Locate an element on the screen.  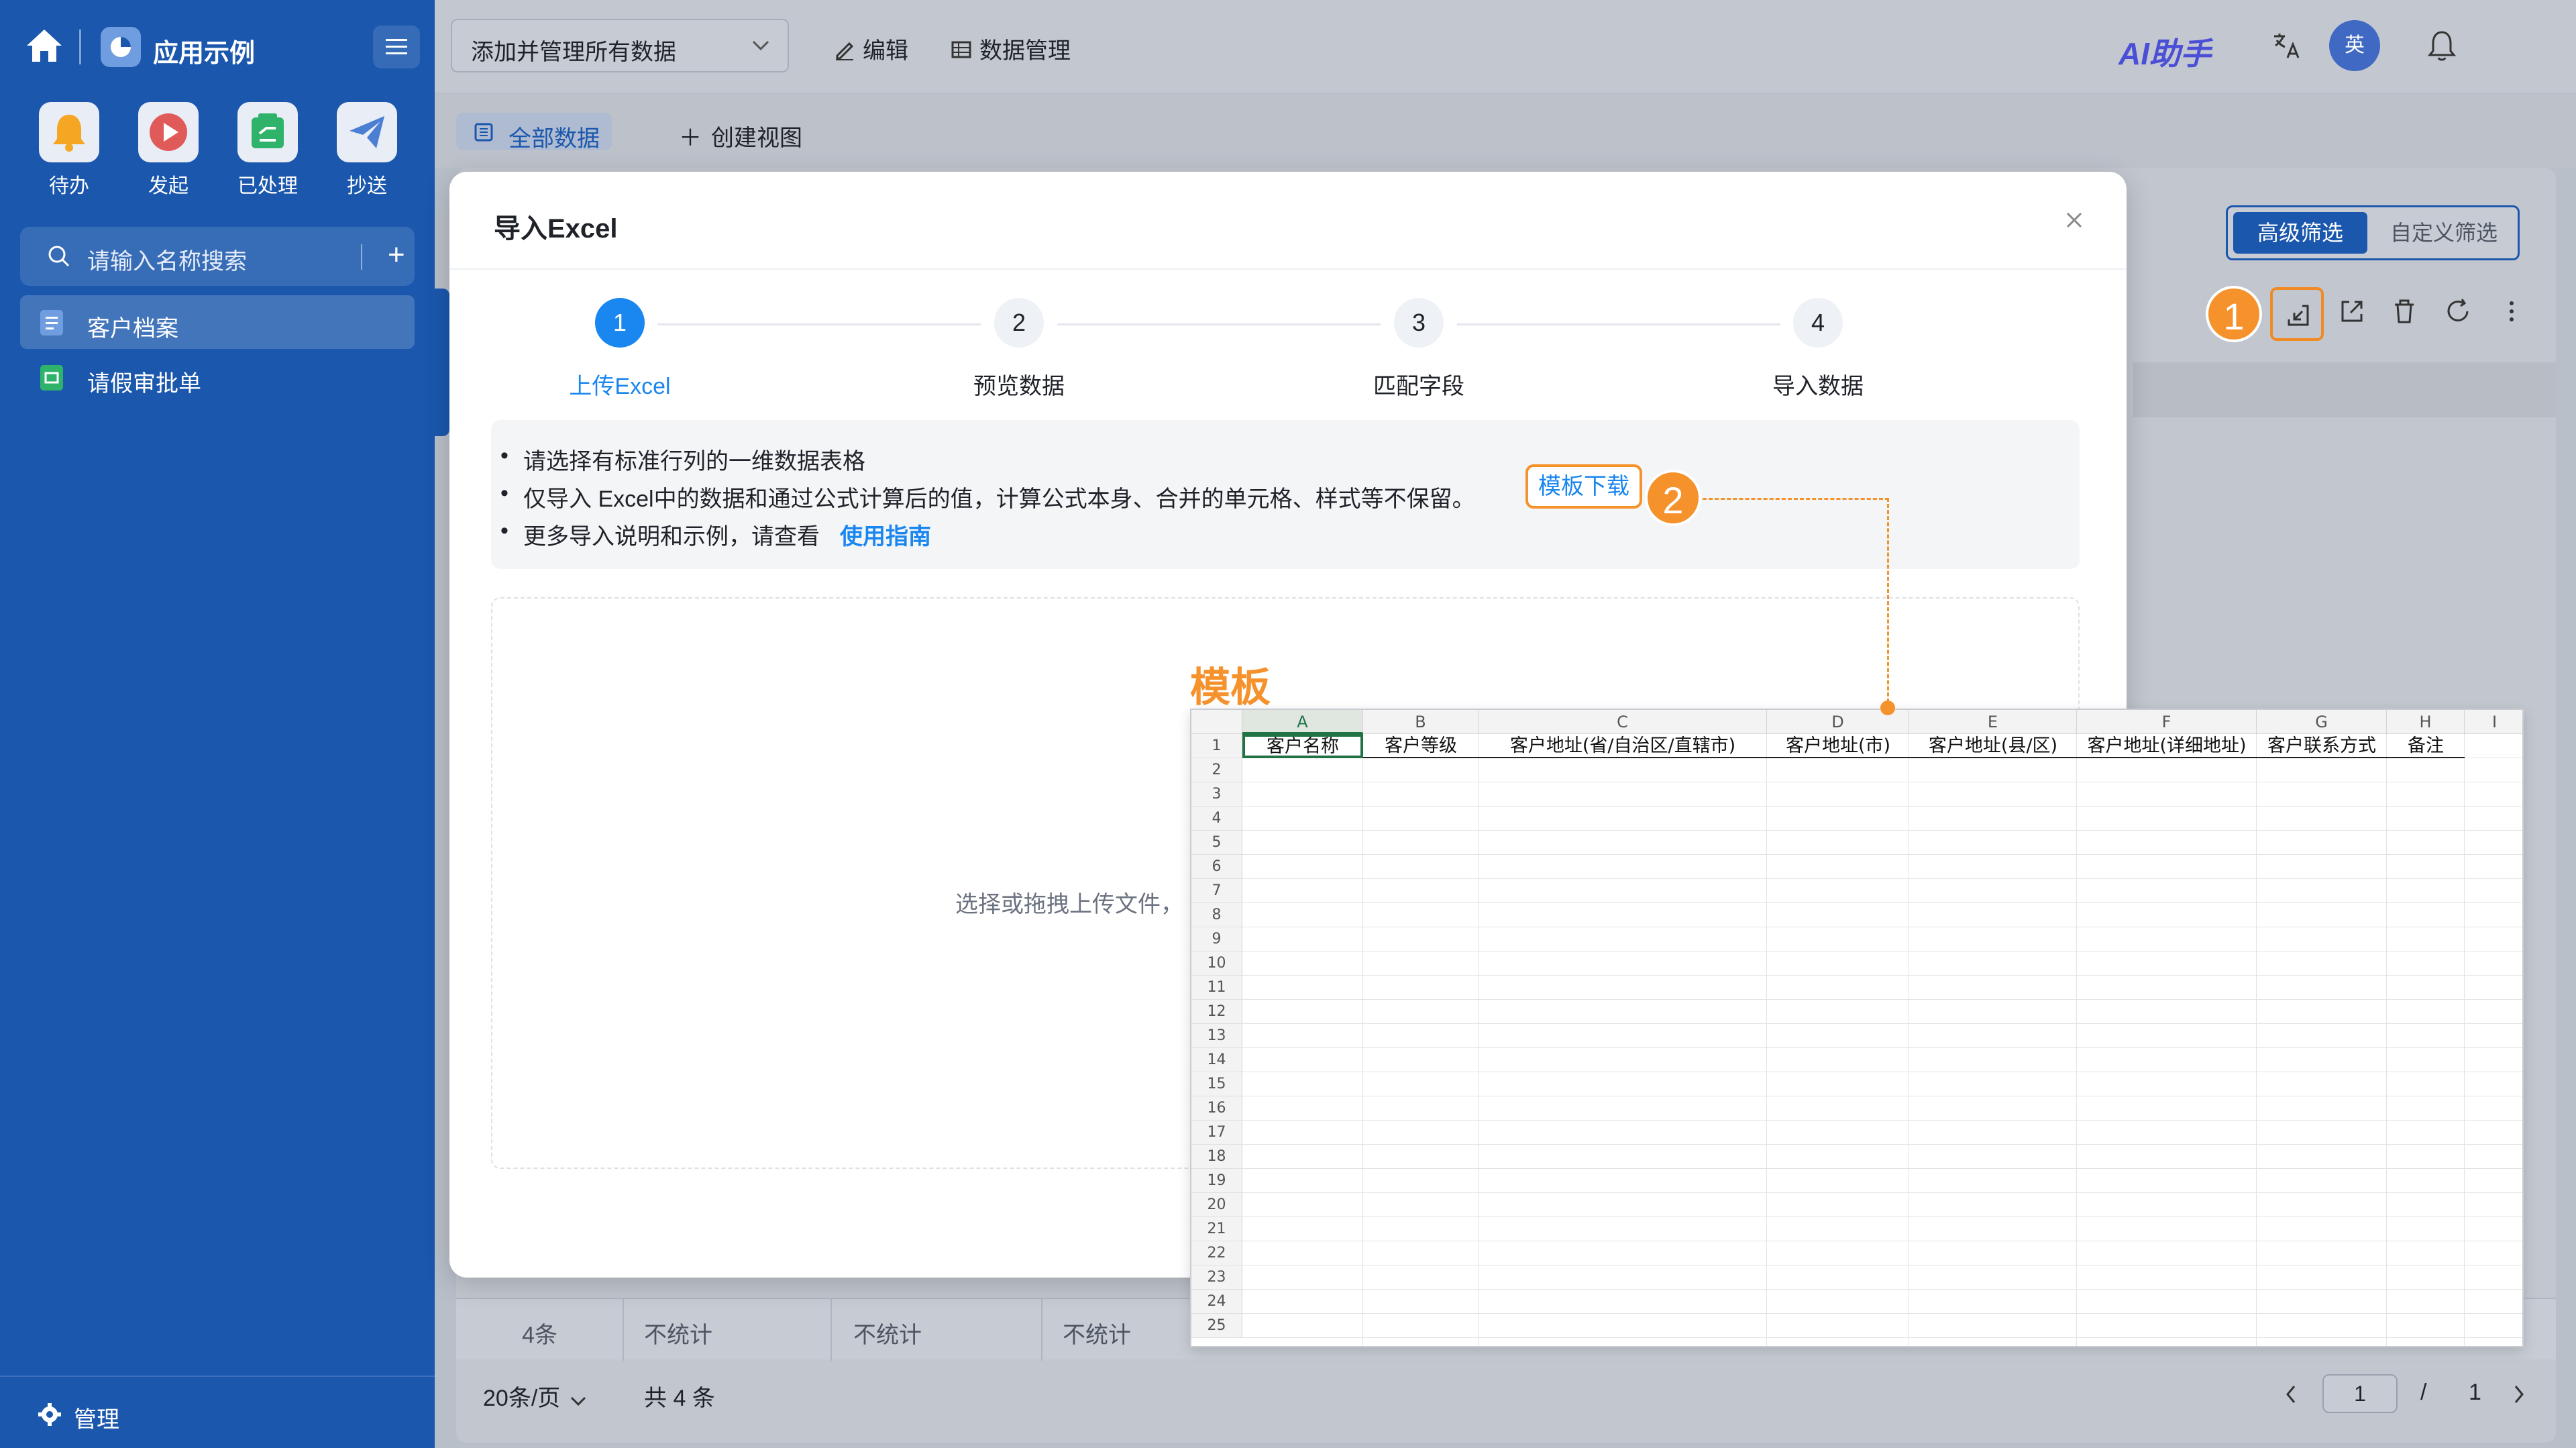
export-icon is located at coordinates (2352, 311).